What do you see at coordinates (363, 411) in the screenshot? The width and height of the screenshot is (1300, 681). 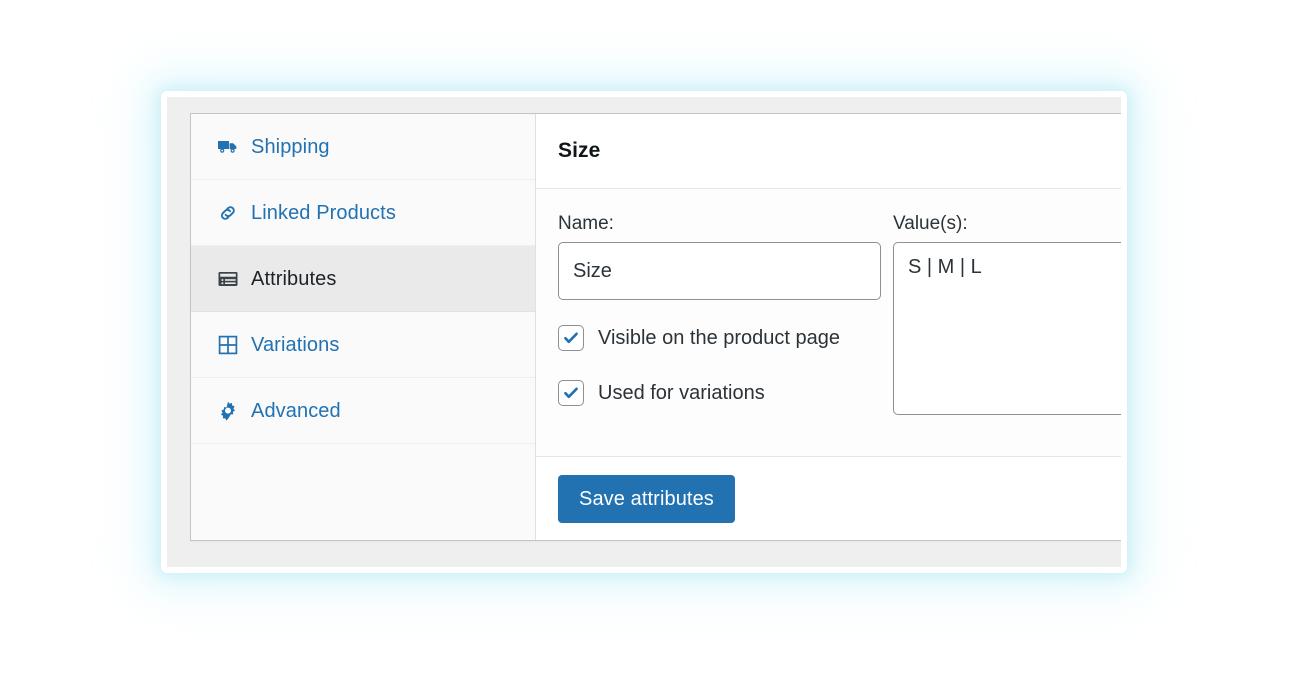 I see `sidebar-item-advanced: Advanced` at bounding box center [363, 411].